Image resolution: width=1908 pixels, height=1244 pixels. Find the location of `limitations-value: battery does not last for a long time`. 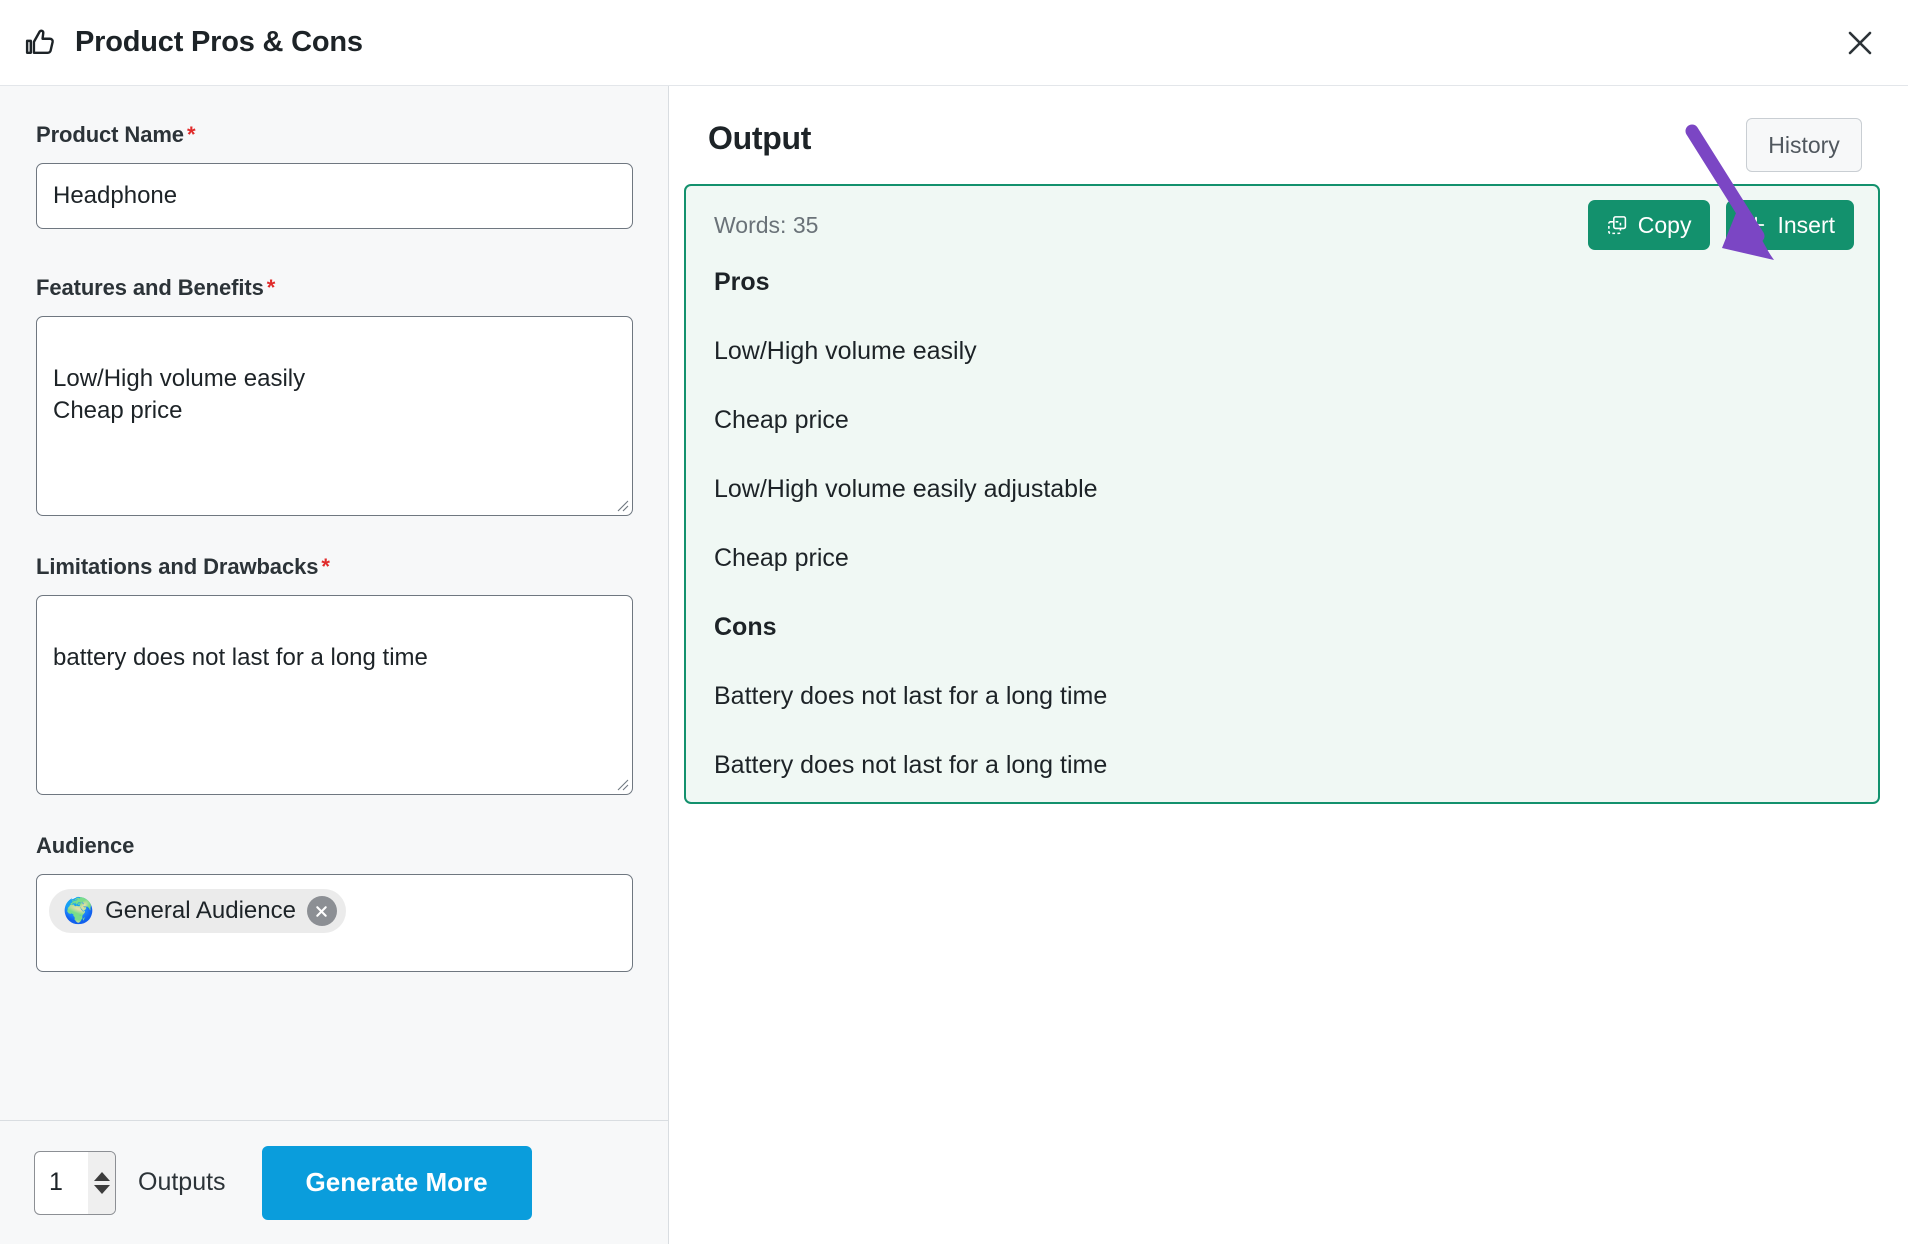

limitations-value: battery does not last for a long time is located at coordinates (240, 657).